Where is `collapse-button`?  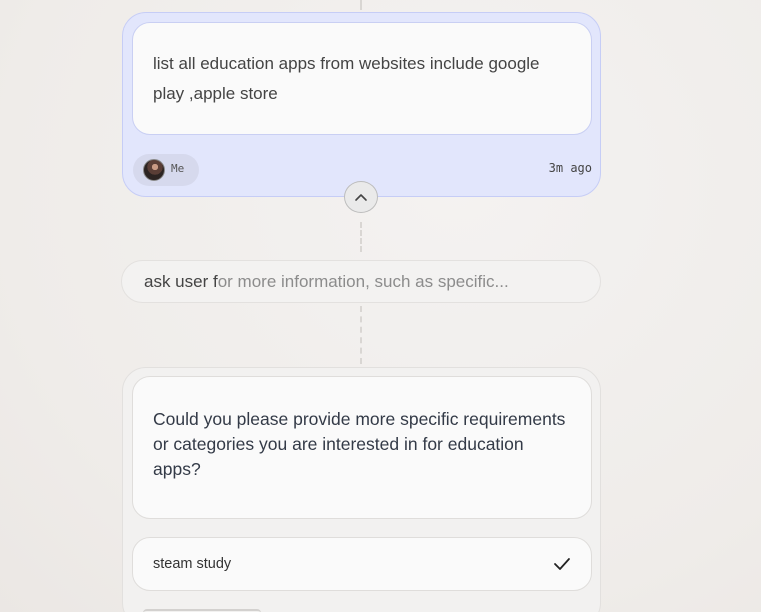
collapse-button is located at coordinates (361, 197).